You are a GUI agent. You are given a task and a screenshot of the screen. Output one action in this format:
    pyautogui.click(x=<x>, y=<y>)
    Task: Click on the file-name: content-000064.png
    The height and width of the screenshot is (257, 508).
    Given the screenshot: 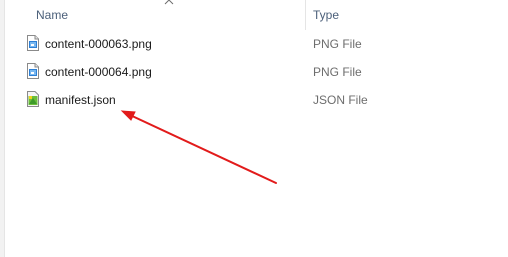 What is the action you would take?
    pyautogui.click(x=98, y=72)
    